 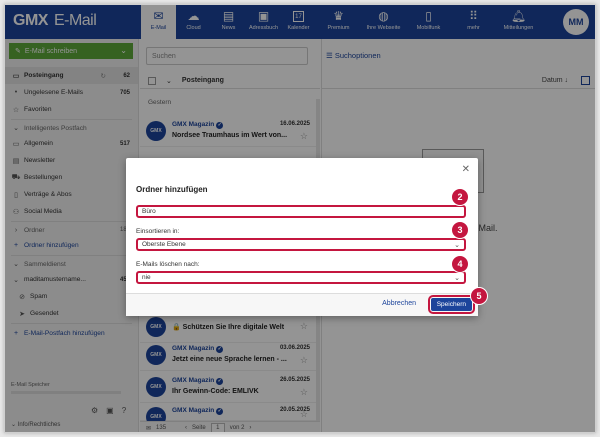 I want to click on sort-into-select: Oberste Ebene ⌄, so click(x=301, y=244).